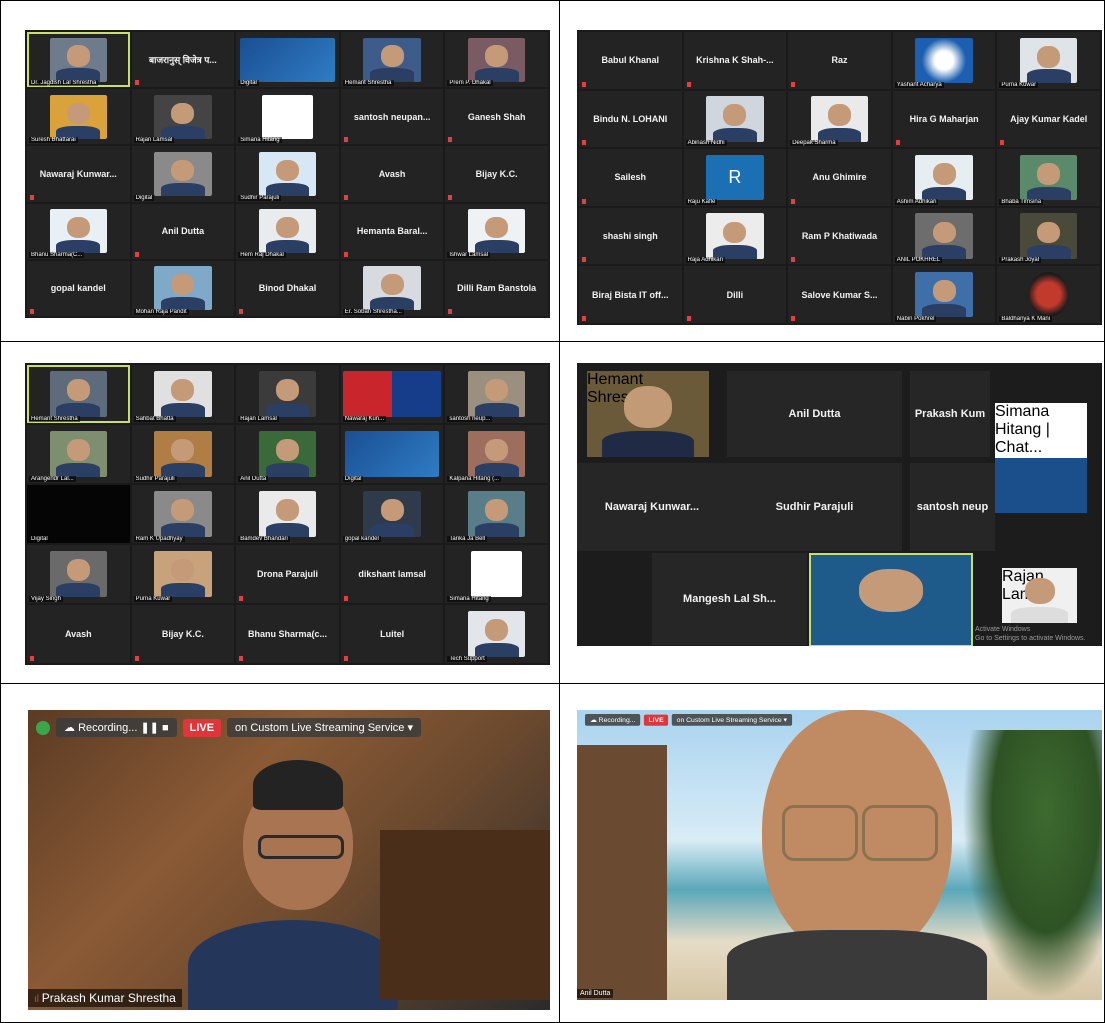  Describe the element at coordinates (496, 231) in the screenshot. I see `participant-tile: Ishwar Lamsal` at that location.